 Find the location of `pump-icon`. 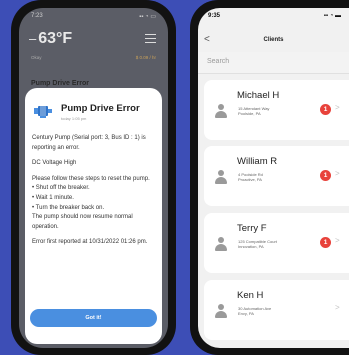

pump-icon is located at coordinates (43, 112).